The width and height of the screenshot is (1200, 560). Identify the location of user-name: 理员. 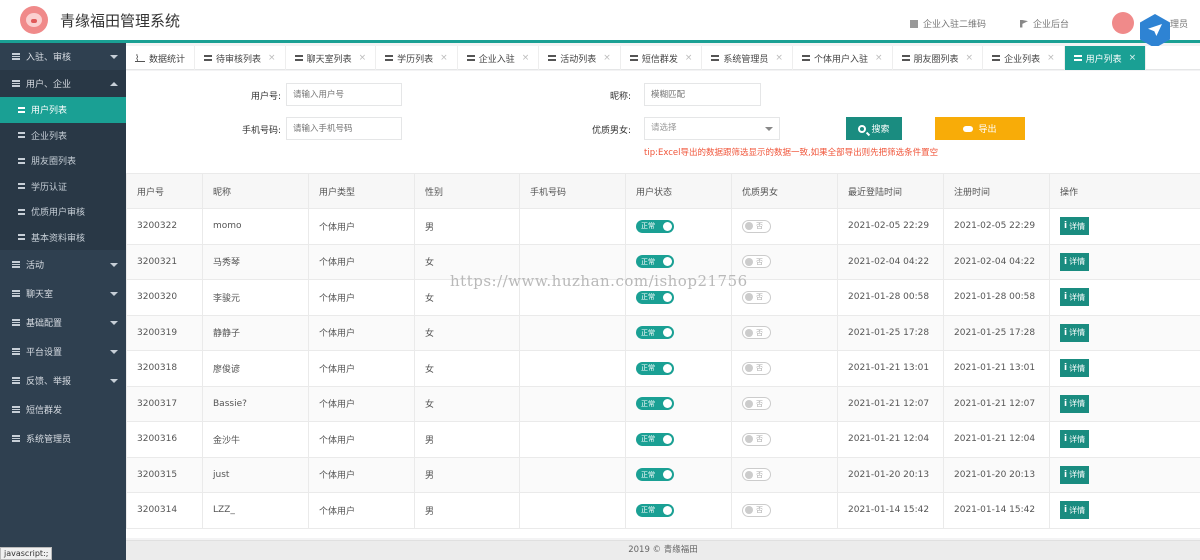
(1179, 23).